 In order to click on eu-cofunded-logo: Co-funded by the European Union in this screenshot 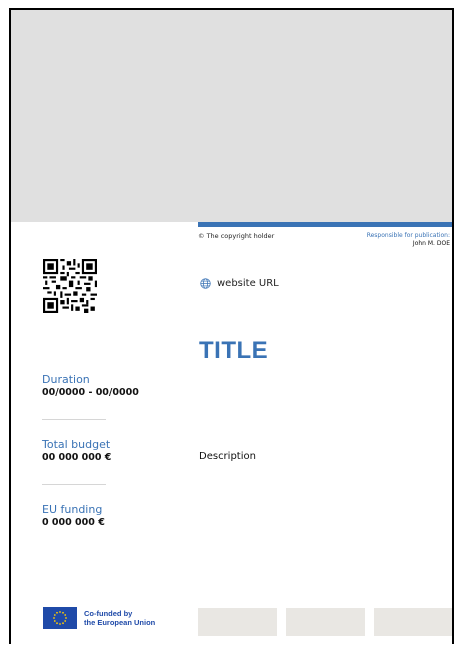, I will do `click(99, 618)`.